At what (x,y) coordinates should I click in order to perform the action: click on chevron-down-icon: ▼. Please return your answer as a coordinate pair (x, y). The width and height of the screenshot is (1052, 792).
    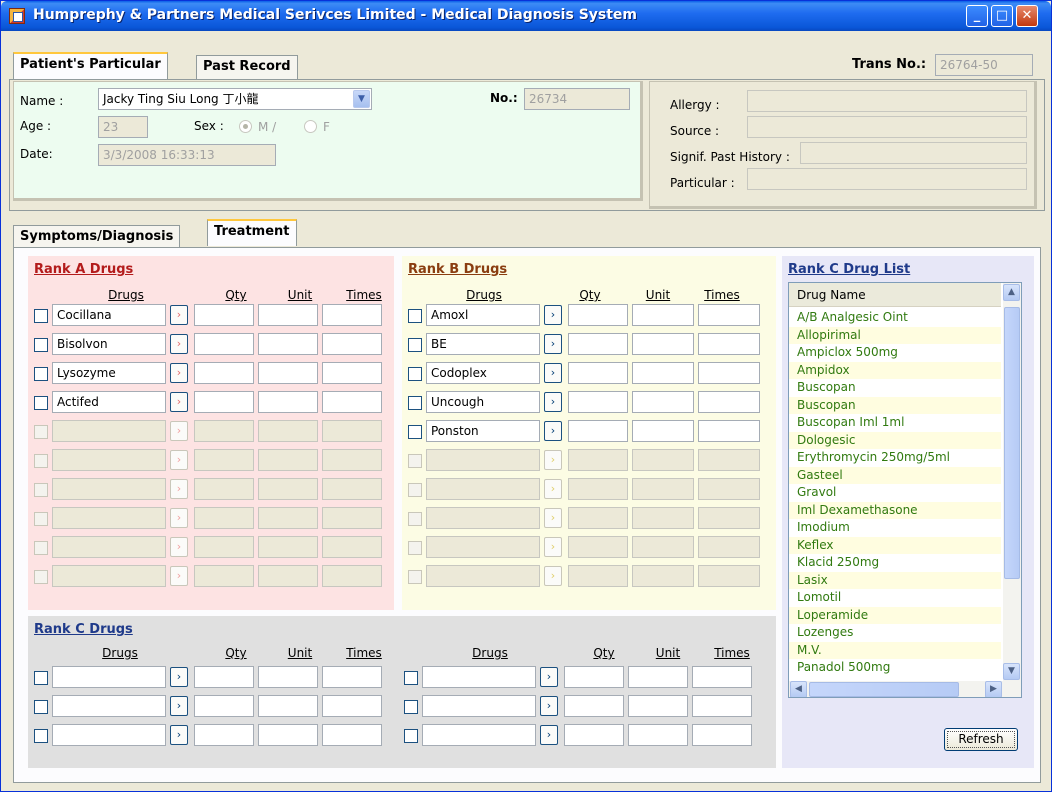
    Looking at the image, I should click on (361, 99).